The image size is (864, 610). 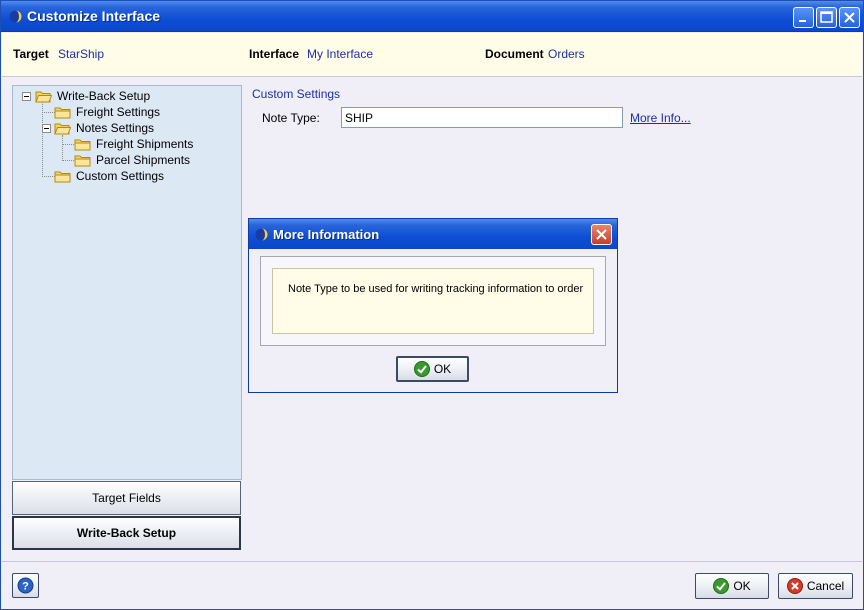 I want to click on minimize-button, so click(x=803, y=17).